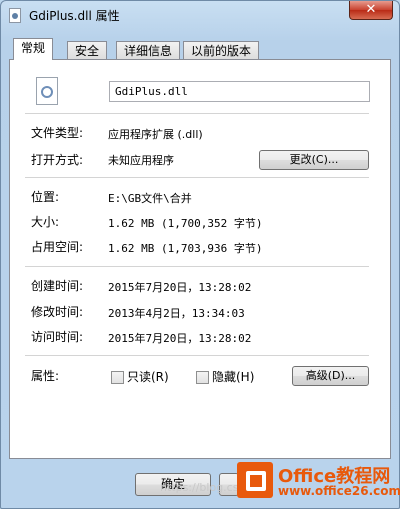 Image resolution: width=400 pixels, height=509 pixels. Describe the element at coordinates (180, 338) in the screenshot. I see `accessed-value: 2015年7月20日，13:28:02` at that location.